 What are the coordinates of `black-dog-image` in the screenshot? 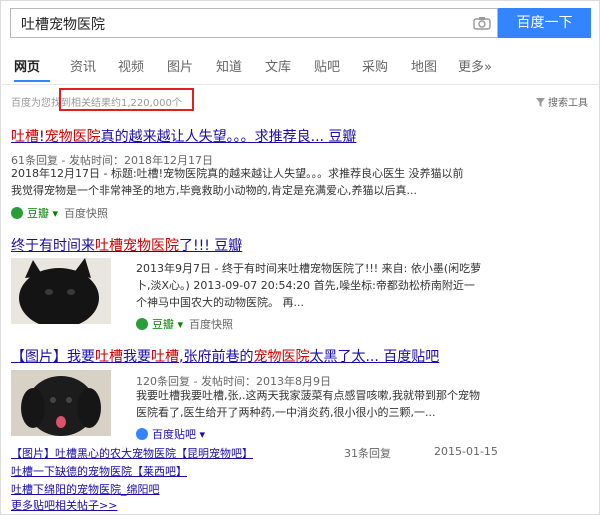 It's located at (61, 403).